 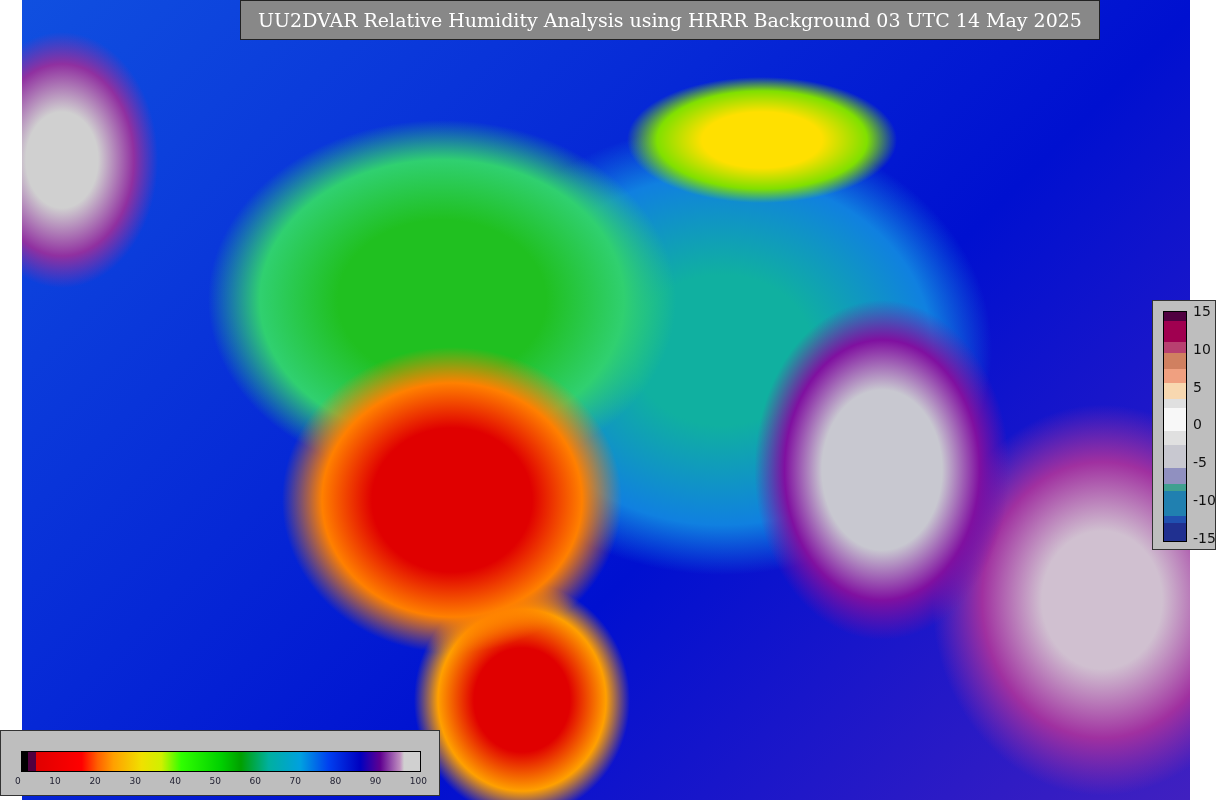 What do you see at coordinates (1202, 311) in the screenshot?
I see `tick-label: 15` at bounding box center [1202, 311].